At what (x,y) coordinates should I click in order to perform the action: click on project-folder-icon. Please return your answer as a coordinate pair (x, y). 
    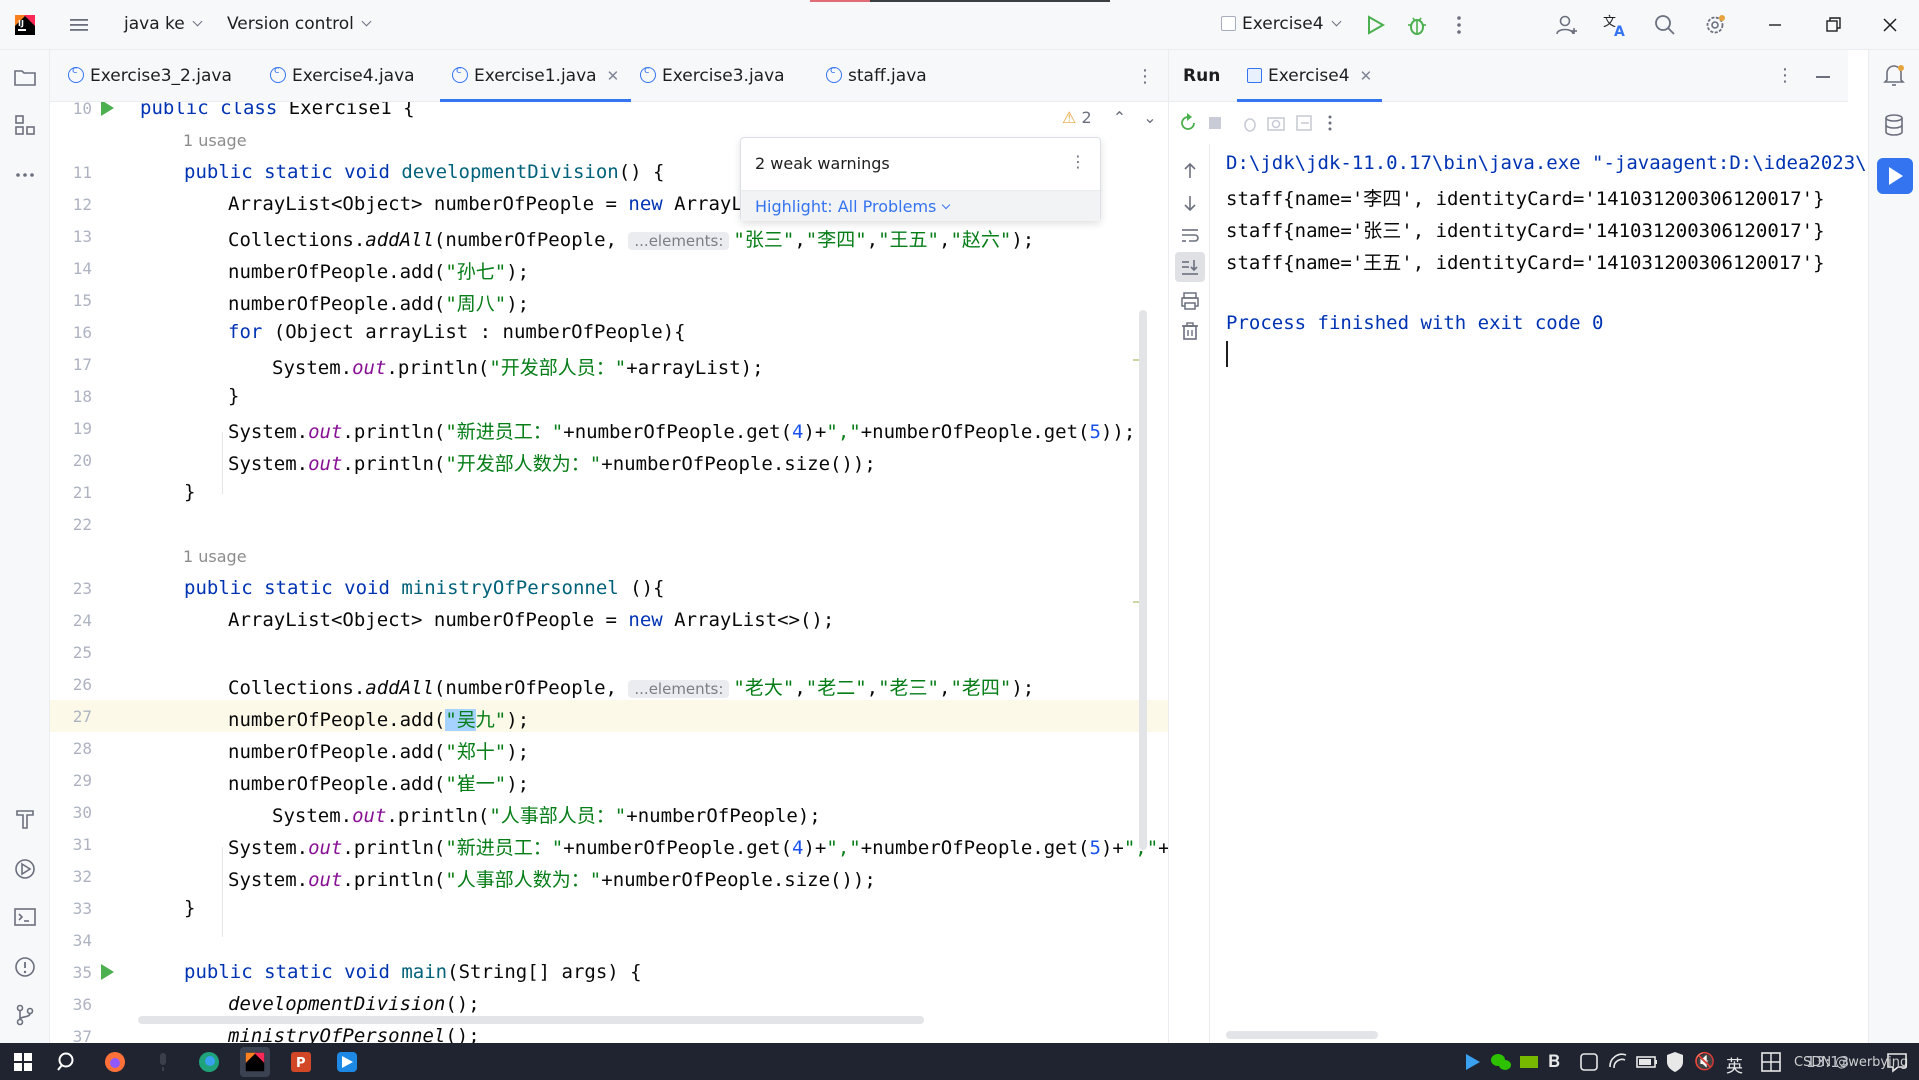
    Looking at the image, I should click on (25, 77).